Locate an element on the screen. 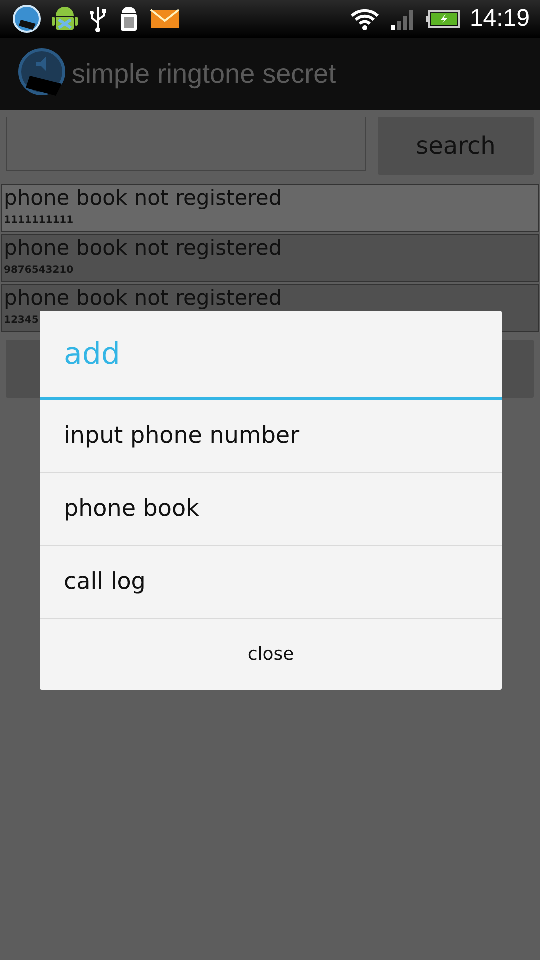  app-icon is located at coordinates (27, 19).